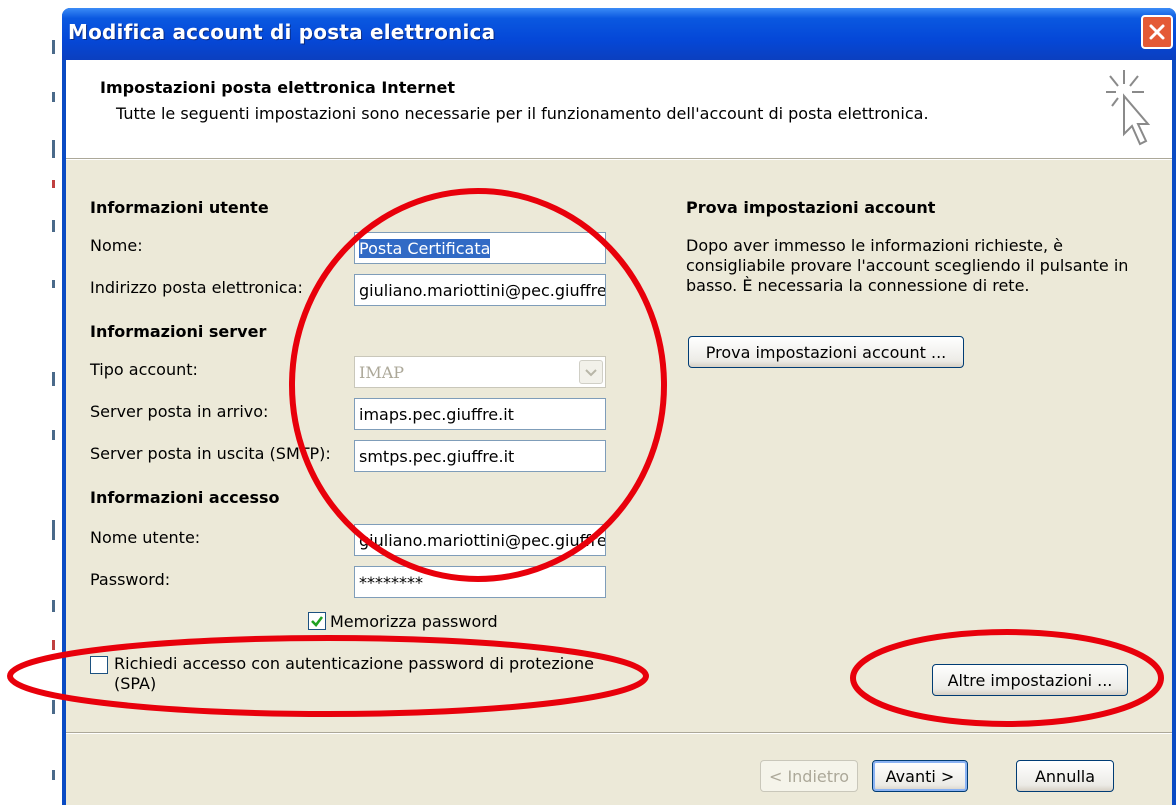 The height and width of the screenshot is (805, 1176). Describe the element at coordinates (178, 331) in the screenshot. I see `server-info-heading: Informazioni server` at that location.